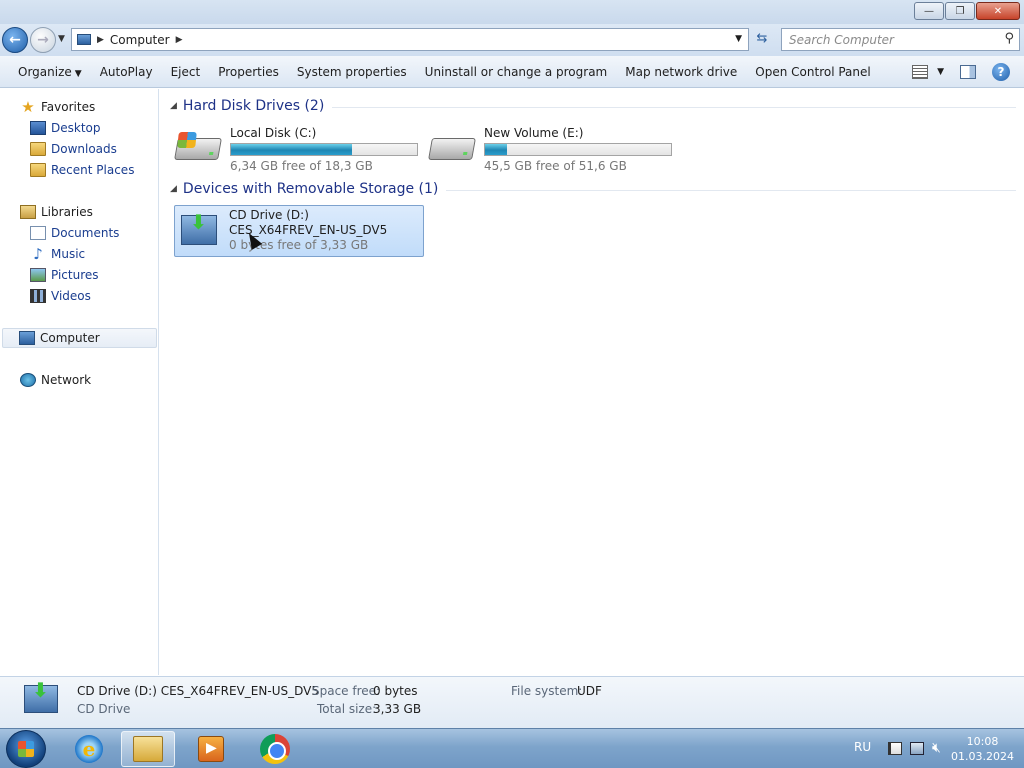 This screenshot has height=768, width=1024. I want to click on chevron-down-icon: ▼, so click(78, 73).